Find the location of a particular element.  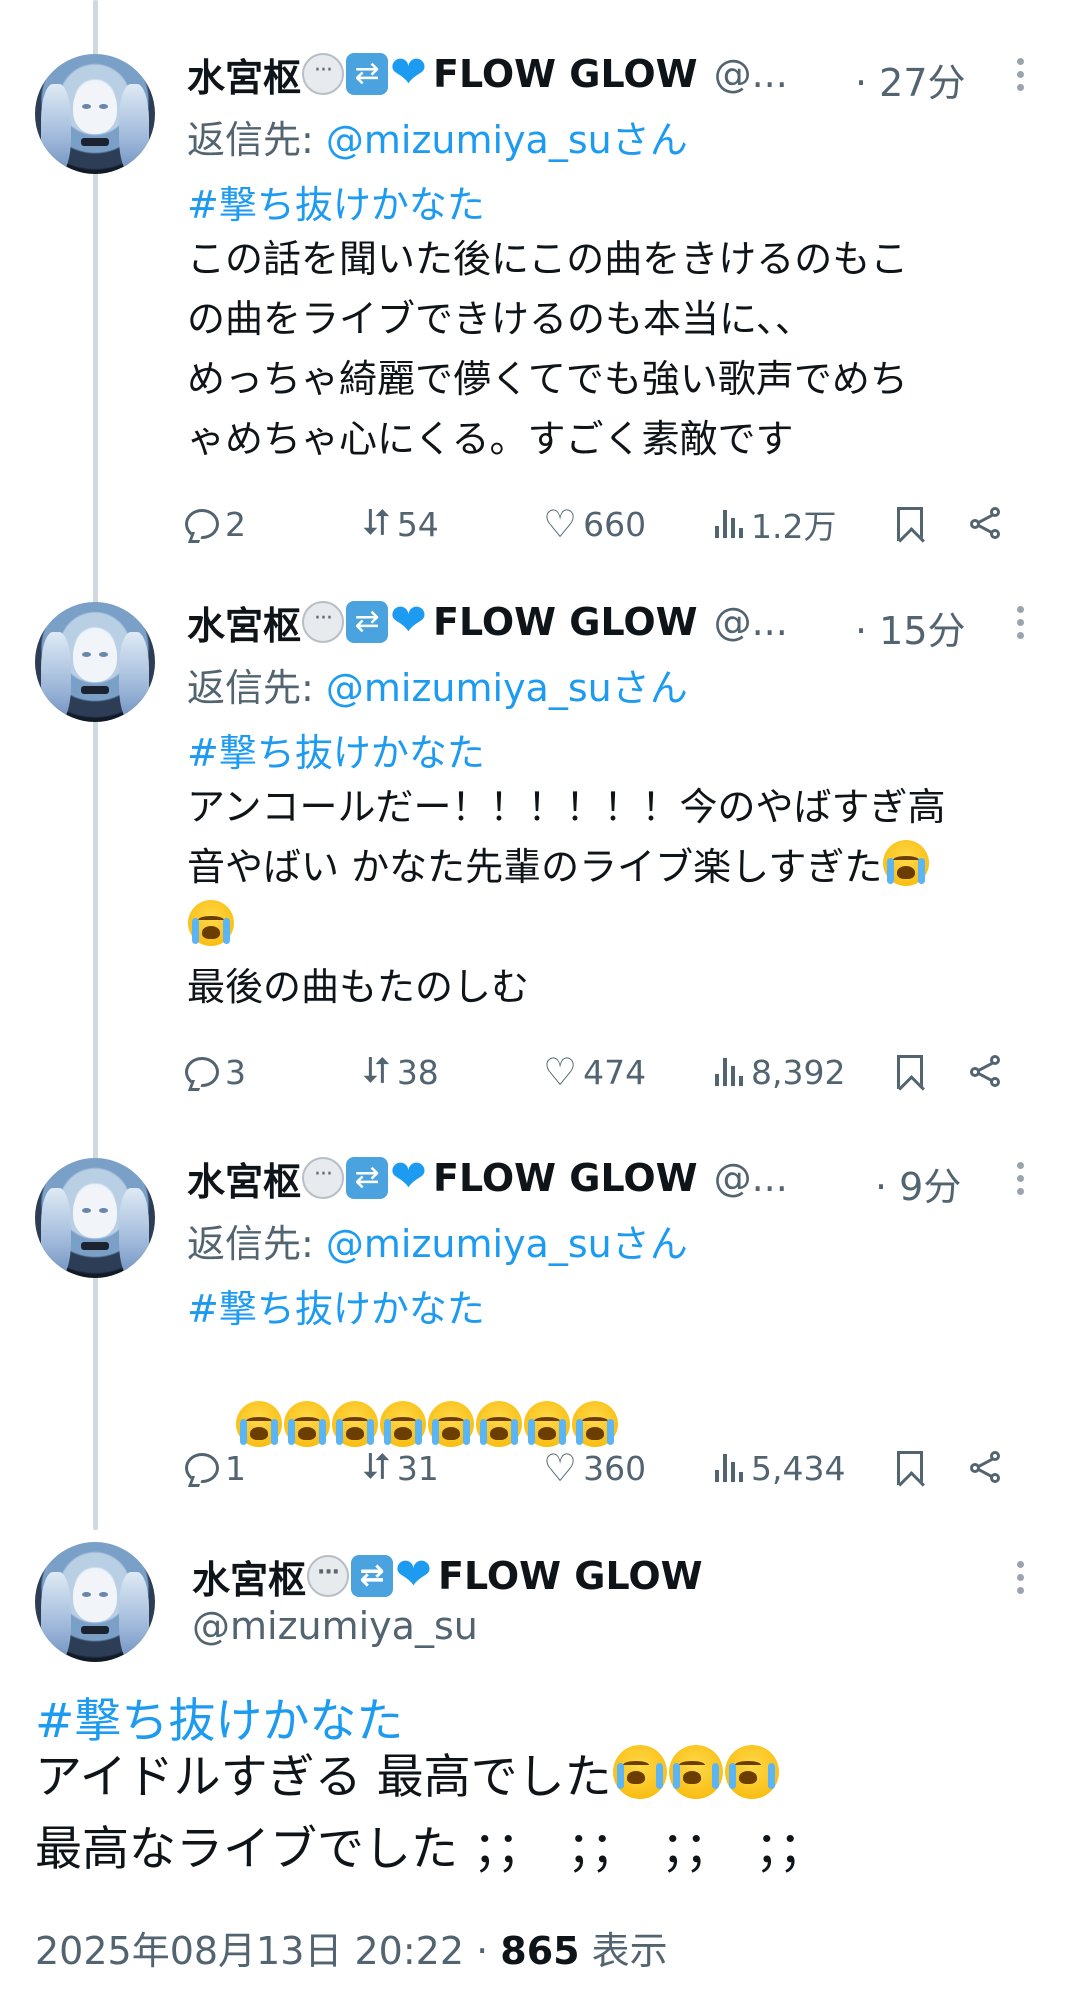

views-count: 865 is located at coordinates (540, 1951).